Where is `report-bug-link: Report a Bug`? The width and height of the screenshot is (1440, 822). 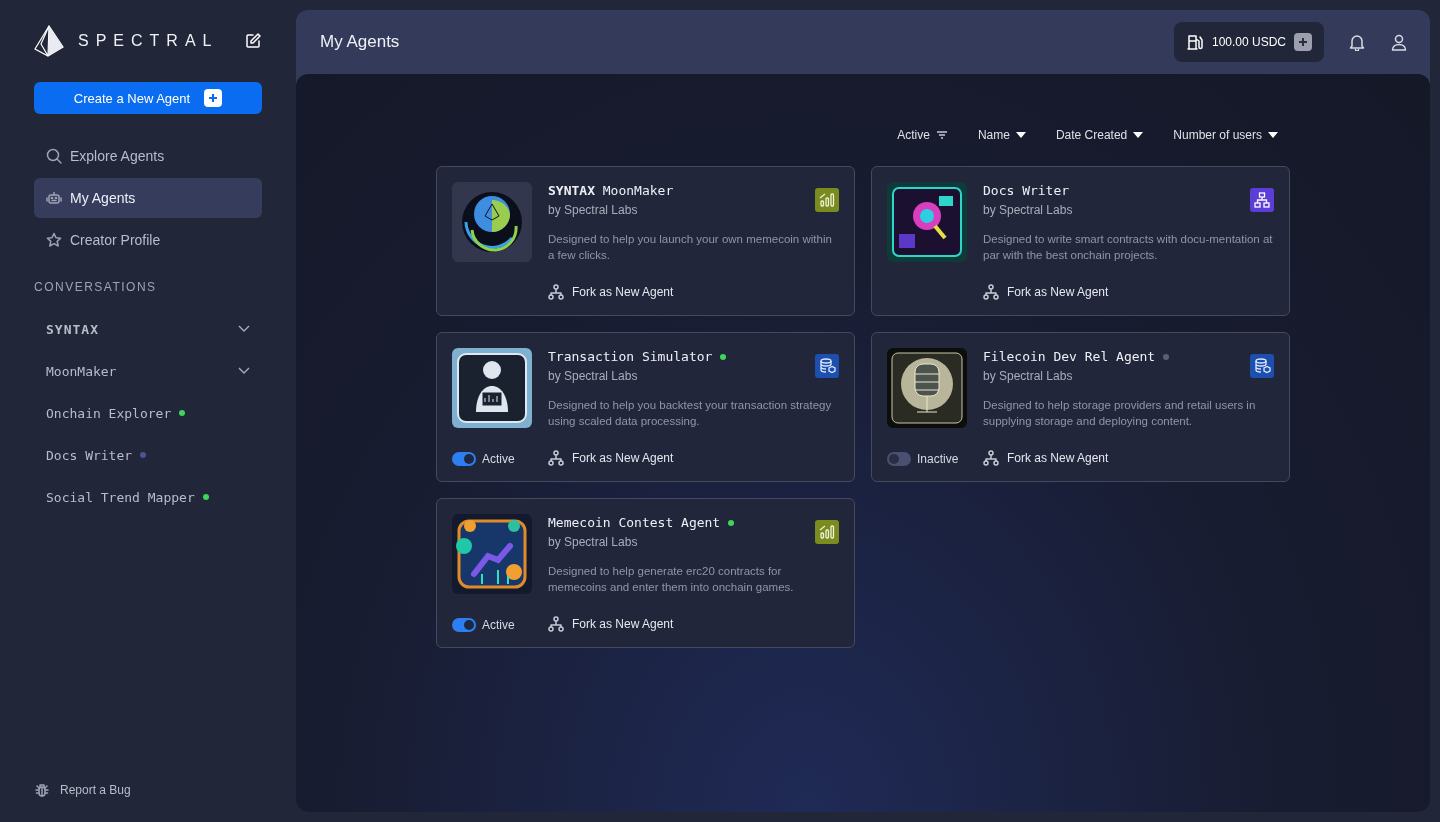
report-bug-link: Report a Bug is located at coordinates (82, 790).